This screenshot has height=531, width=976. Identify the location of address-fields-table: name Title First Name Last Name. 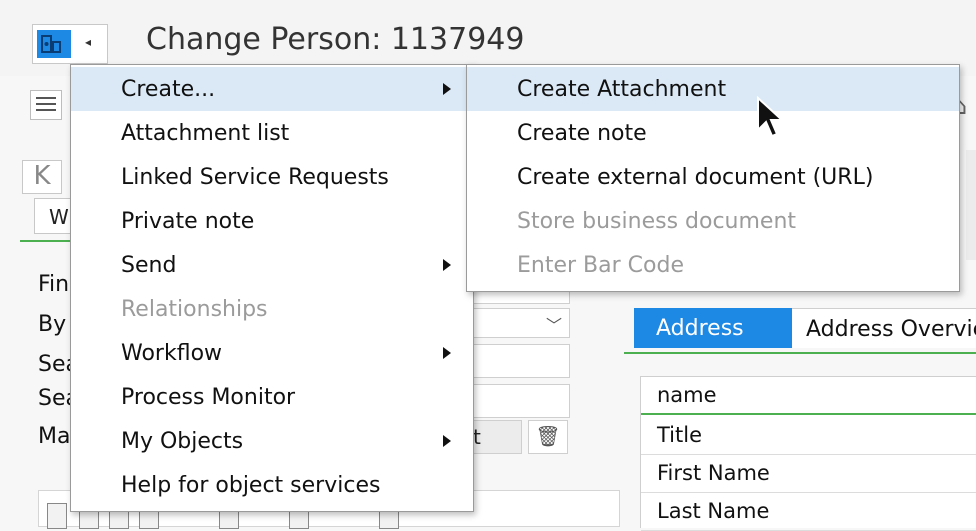
(808, 453).